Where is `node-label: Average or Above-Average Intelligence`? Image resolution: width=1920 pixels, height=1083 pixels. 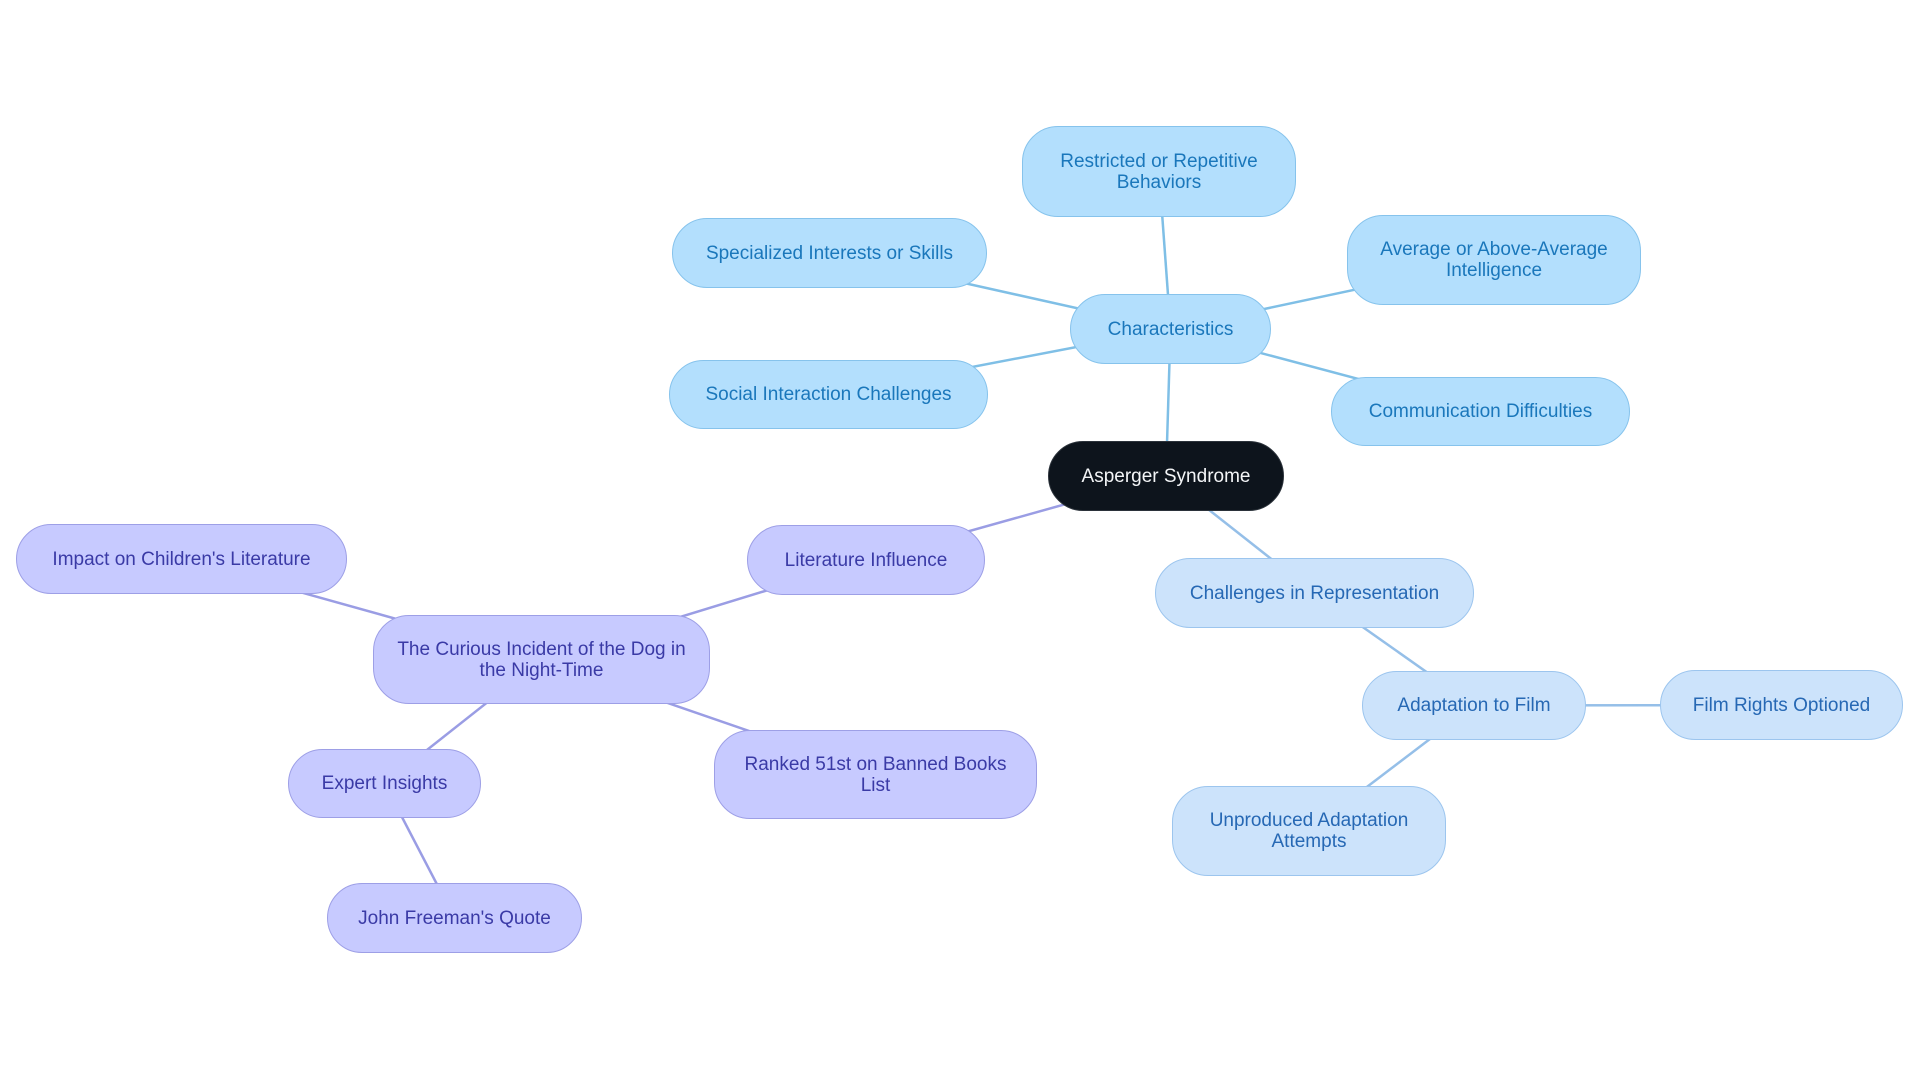 node-label: Average or Above-Average Intelligence is located at coordinates (1494, 260).